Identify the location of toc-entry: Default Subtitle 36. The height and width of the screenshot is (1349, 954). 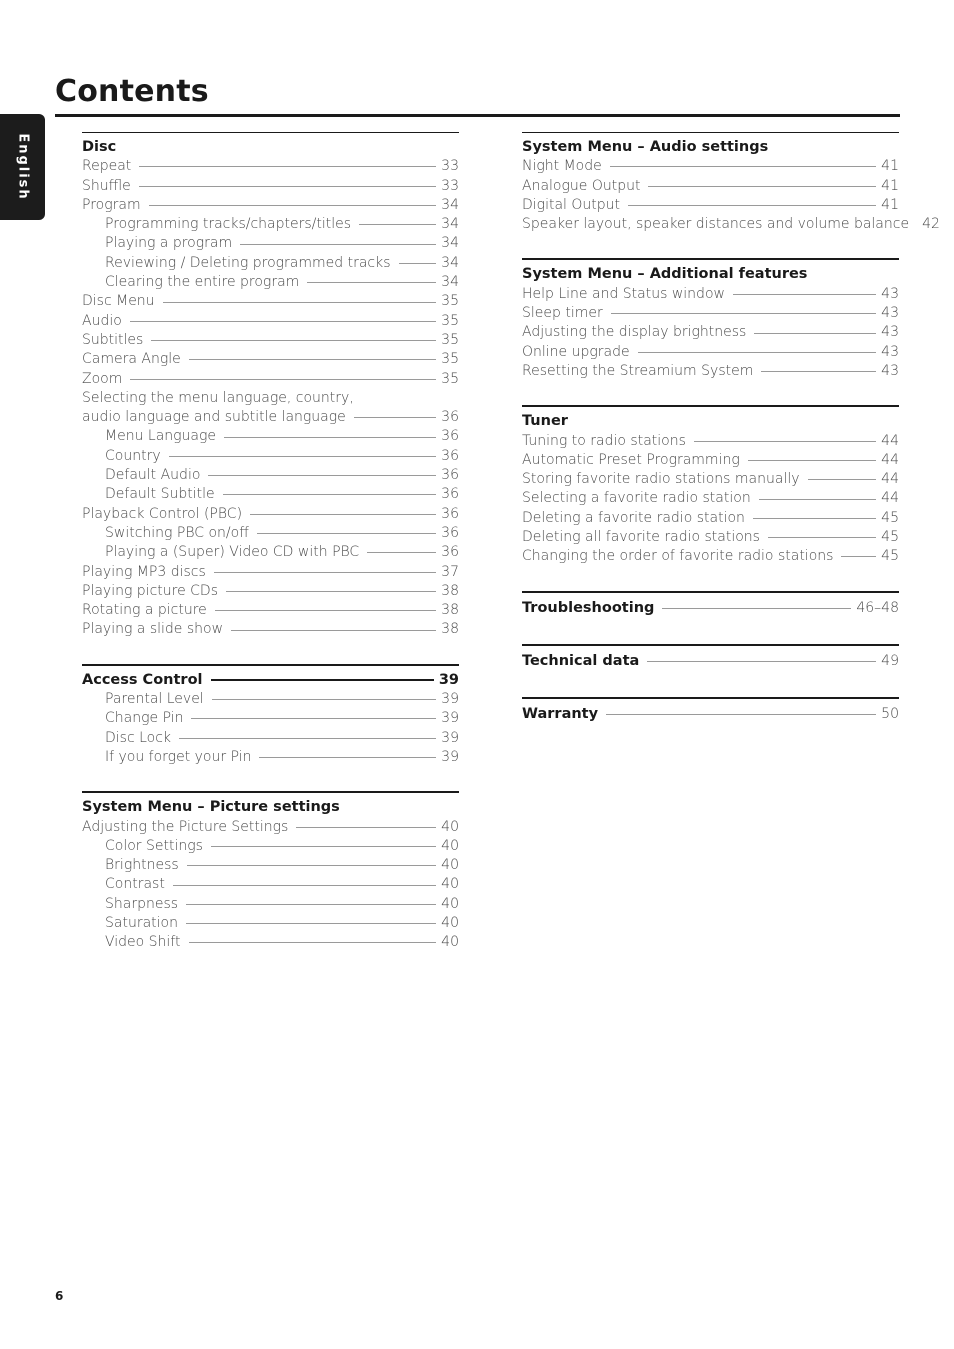
(270, 494).